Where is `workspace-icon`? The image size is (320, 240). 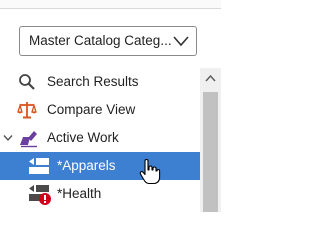 workspace-icon is located at coordinates (39, 166).